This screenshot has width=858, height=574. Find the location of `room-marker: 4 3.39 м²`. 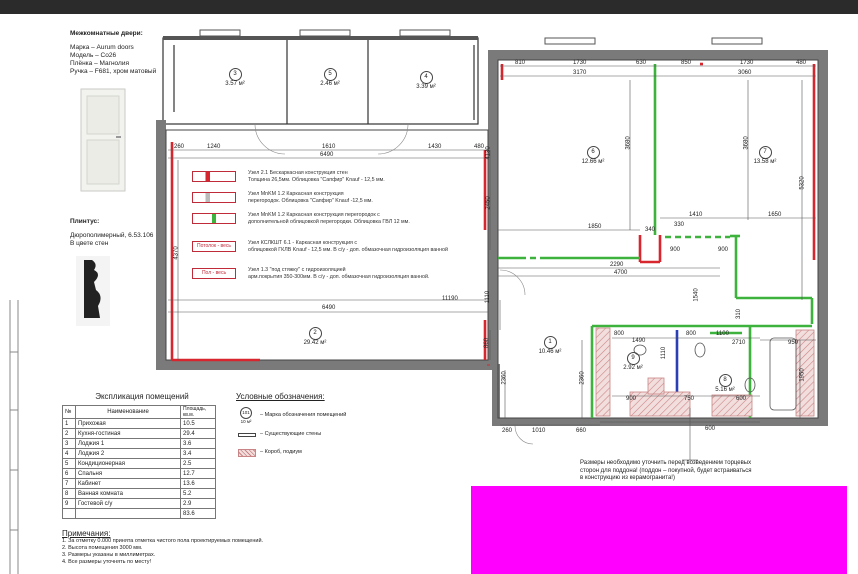

room-marker: 4 3.39 м² is located at coordinates (426, 80).